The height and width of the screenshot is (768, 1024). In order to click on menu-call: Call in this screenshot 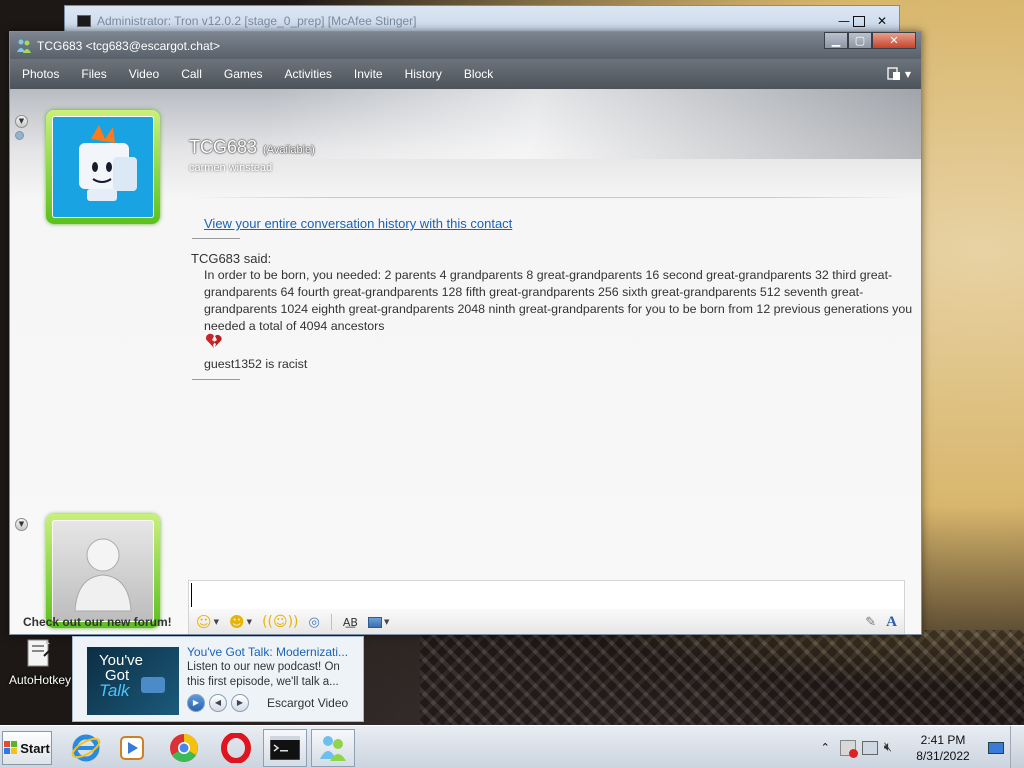, I will do `click(191, 74)`.